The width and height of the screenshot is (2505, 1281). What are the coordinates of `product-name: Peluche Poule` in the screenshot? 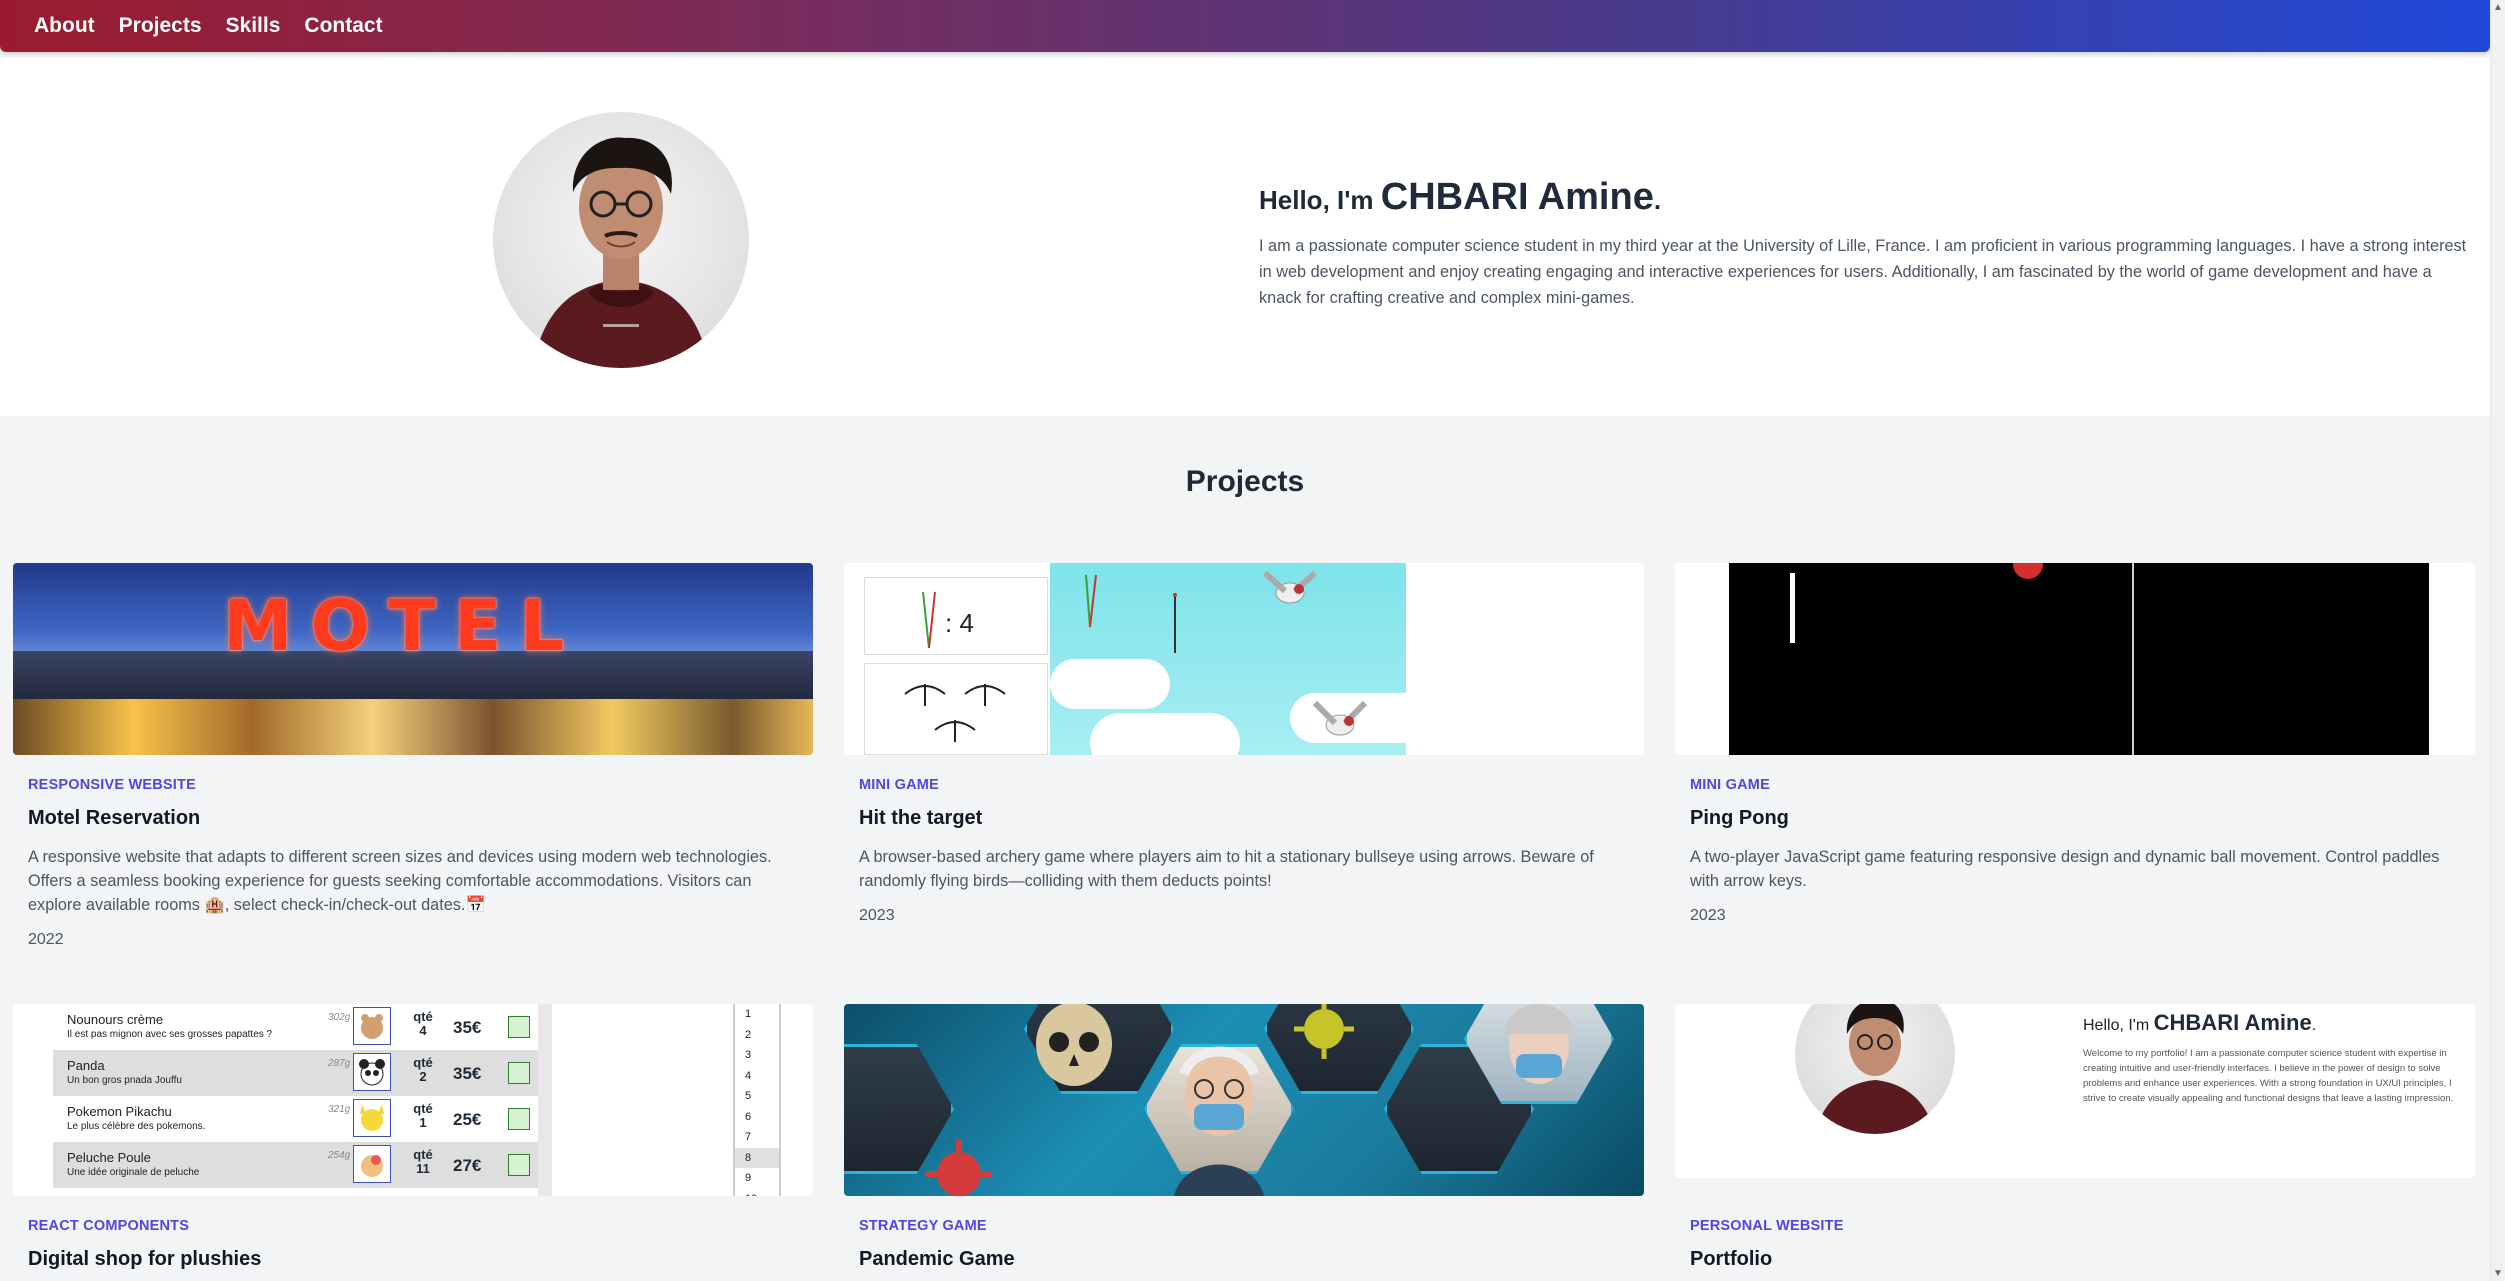 It's located at (109, 1157).